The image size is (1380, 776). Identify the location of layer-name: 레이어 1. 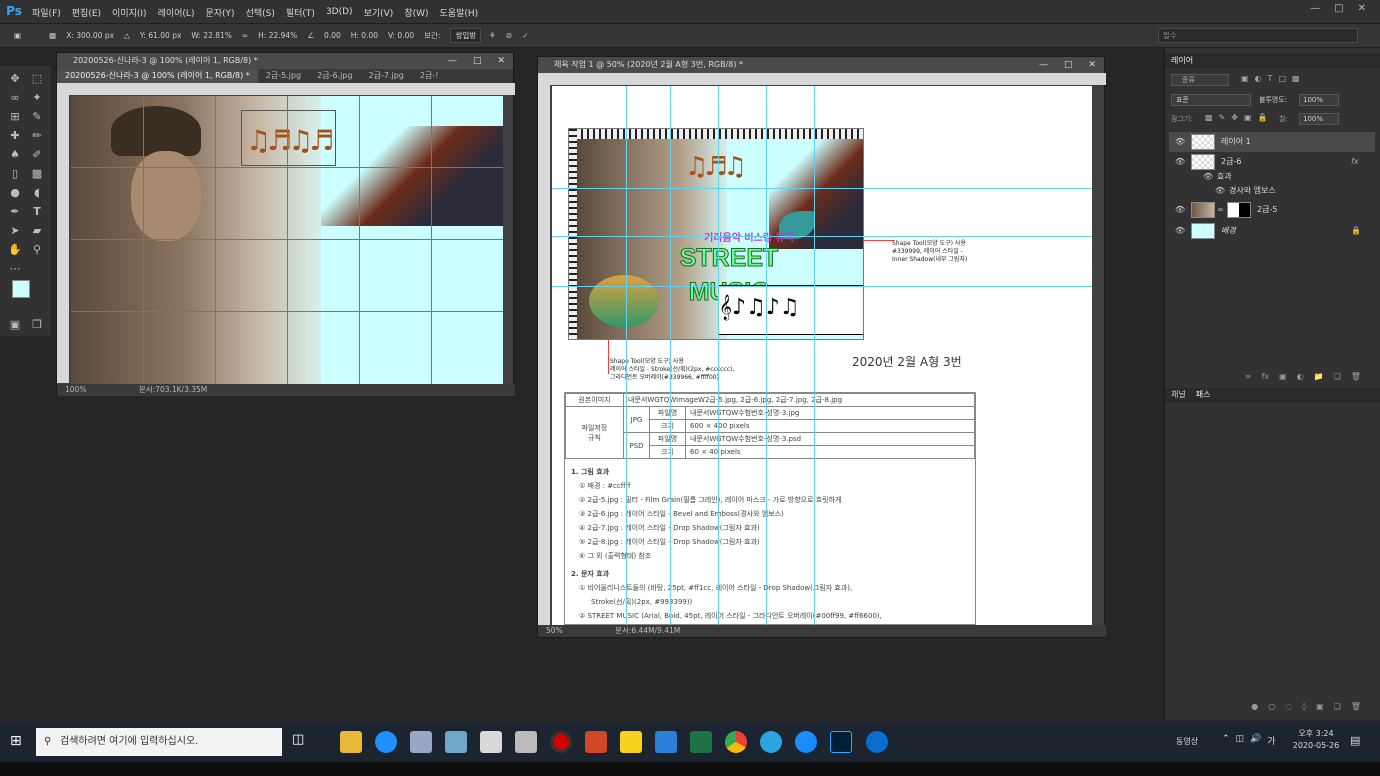
(1236, 142).